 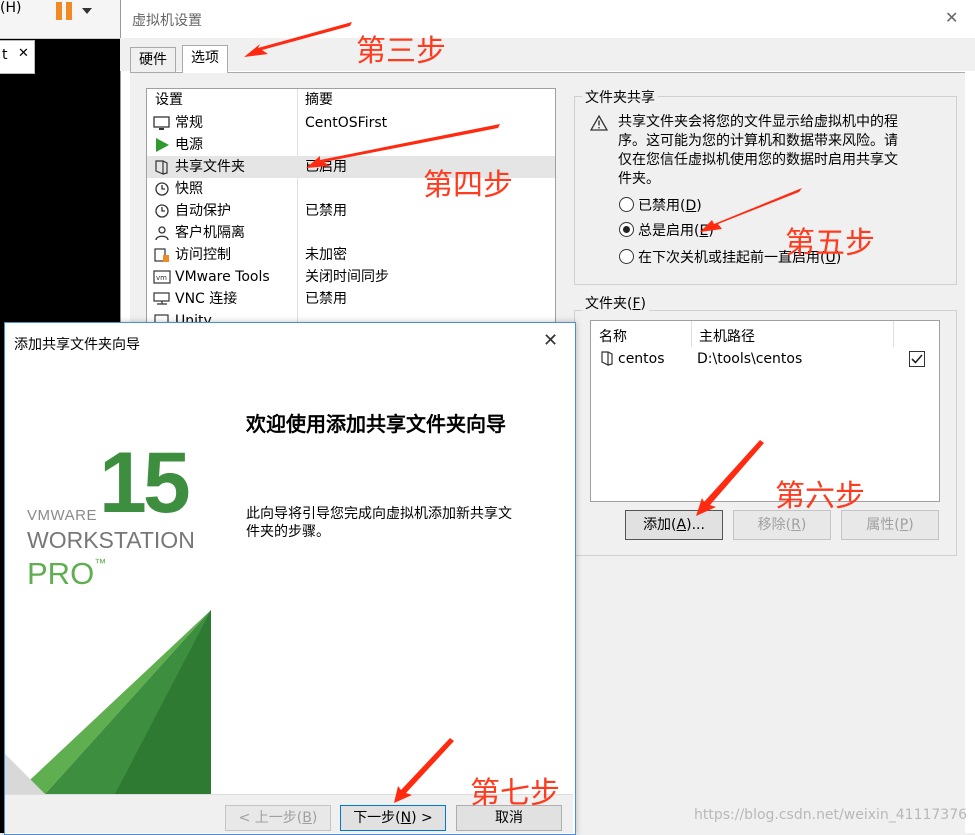 What do you see at coordinates (750, 359) in the screenshot?
I see `folder-path: D:\tools\centos` at bounding box center [750, 359].